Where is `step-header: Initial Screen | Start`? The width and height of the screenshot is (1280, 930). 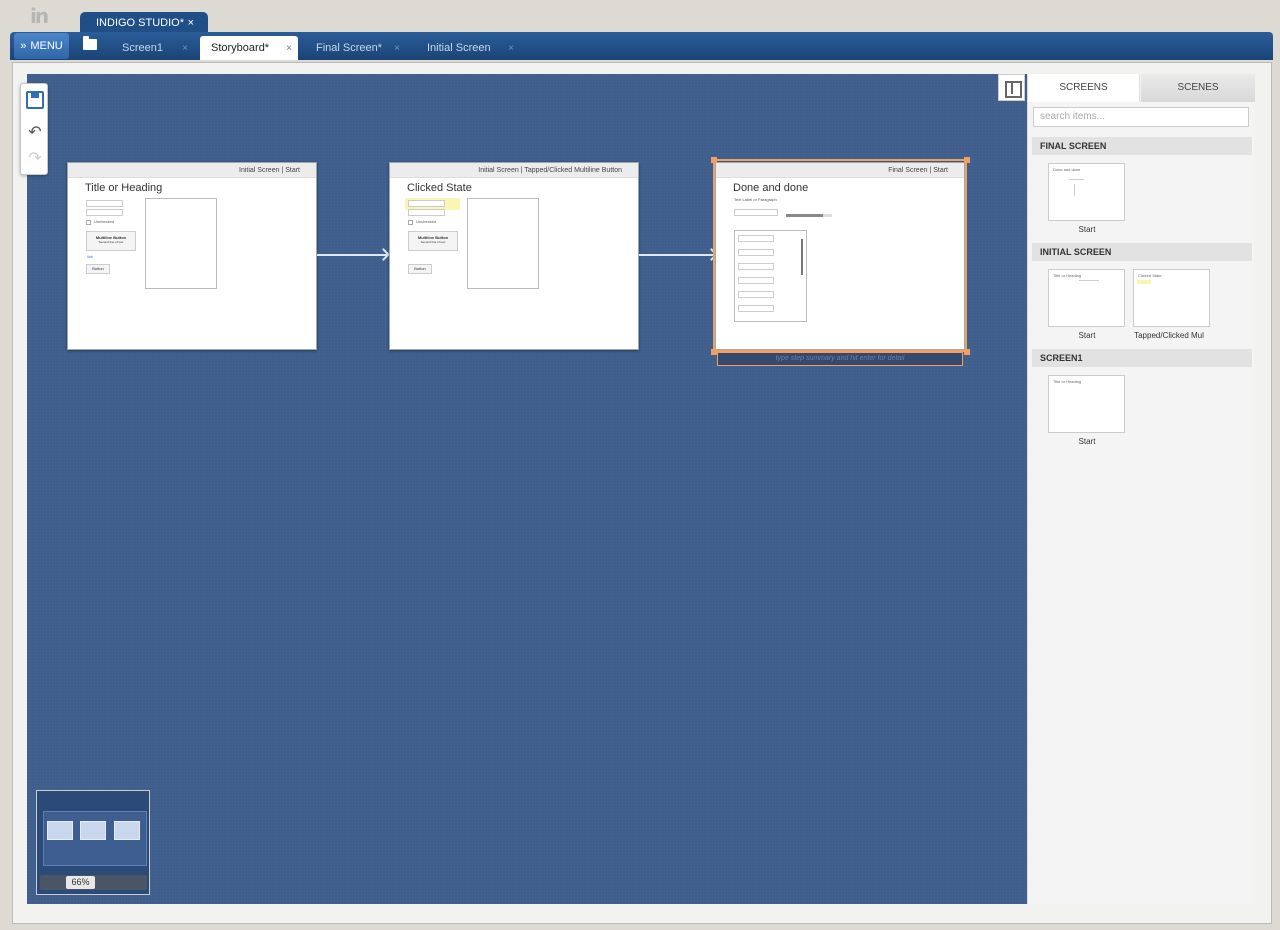
step-header: Initial Screen | Start is located at coordinates (192, 170).